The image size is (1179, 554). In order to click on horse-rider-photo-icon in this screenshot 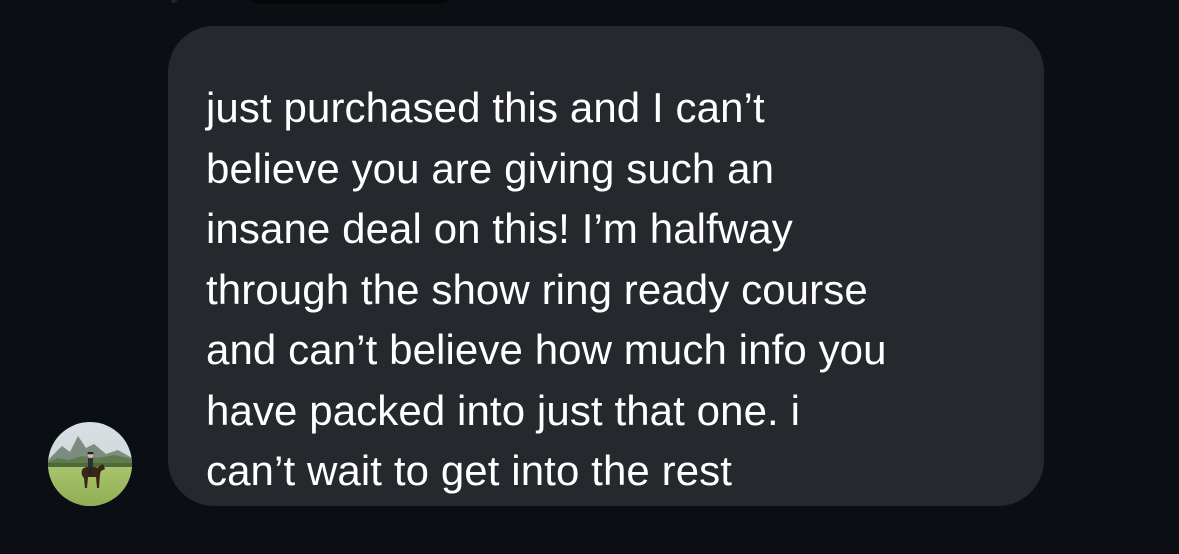, I will do `click(90, 464)`.